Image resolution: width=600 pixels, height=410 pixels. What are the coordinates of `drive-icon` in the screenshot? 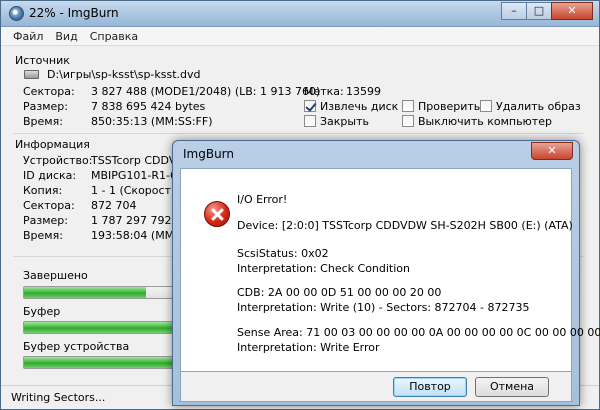 It's located at (31, 74).